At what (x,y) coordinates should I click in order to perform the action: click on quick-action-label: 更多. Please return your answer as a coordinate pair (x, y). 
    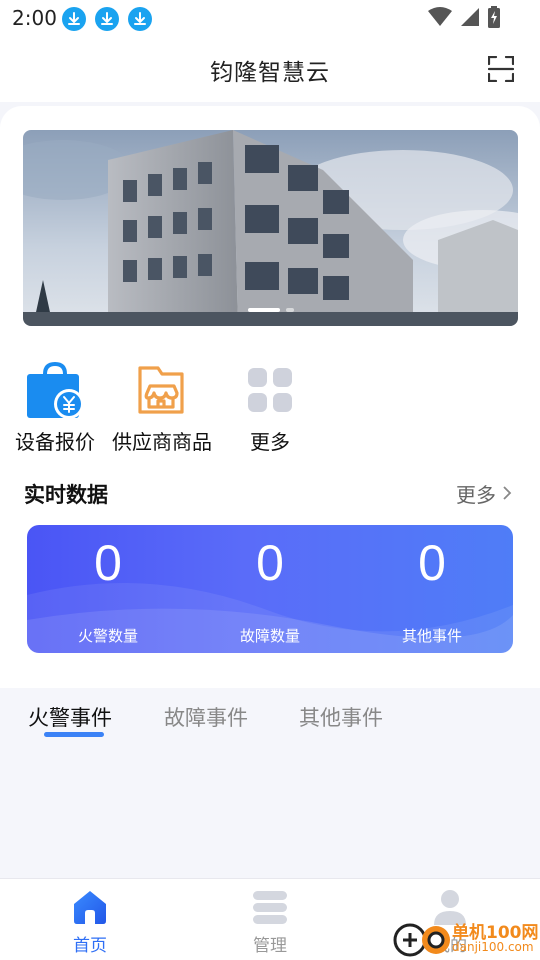
    Looking at the image, I should click on (270, 442).